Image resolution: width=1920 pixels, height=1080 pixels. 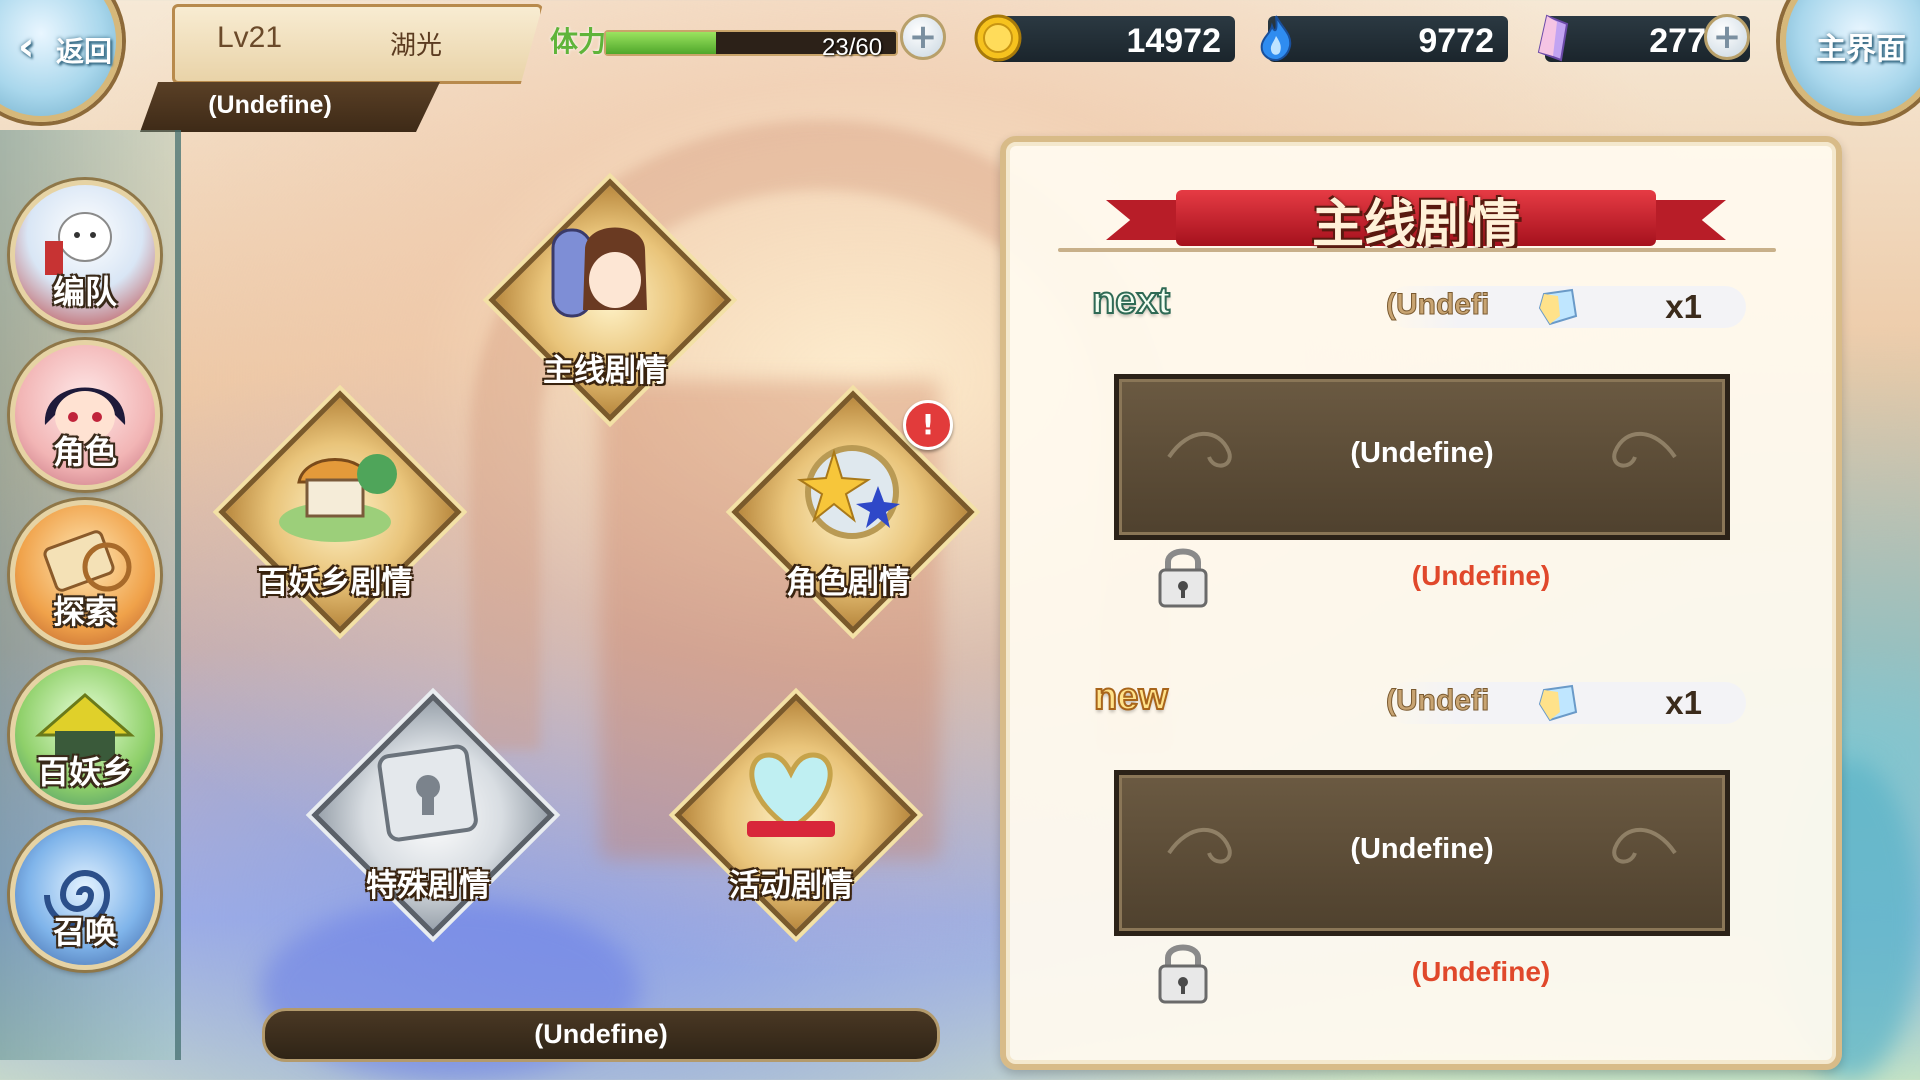 What do you see at coordinates (1104, 38) in the screenshot?
I see `gold-counter: 14972` at bounding box center [1104, 38].